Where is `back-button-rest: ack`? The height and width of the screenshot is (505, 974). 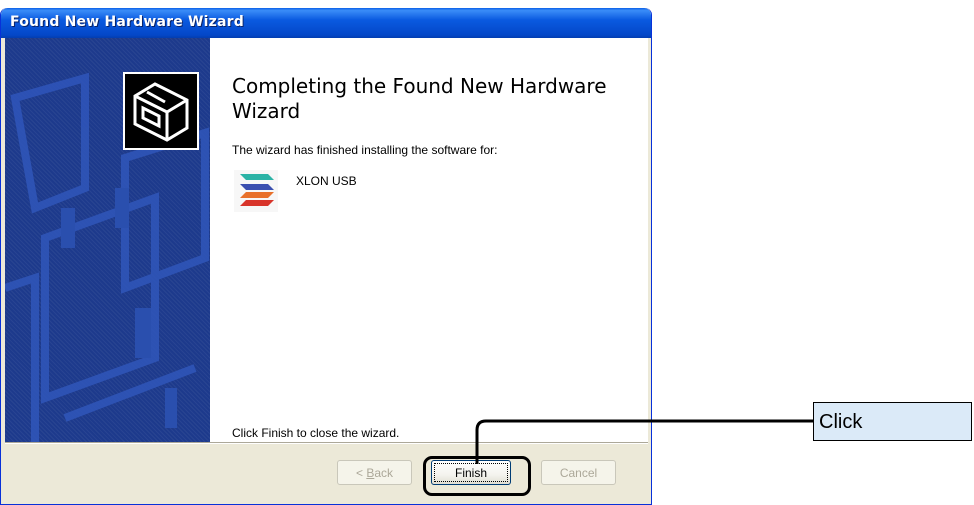 back-button-rest: ack is located at coordinates (384, 472).